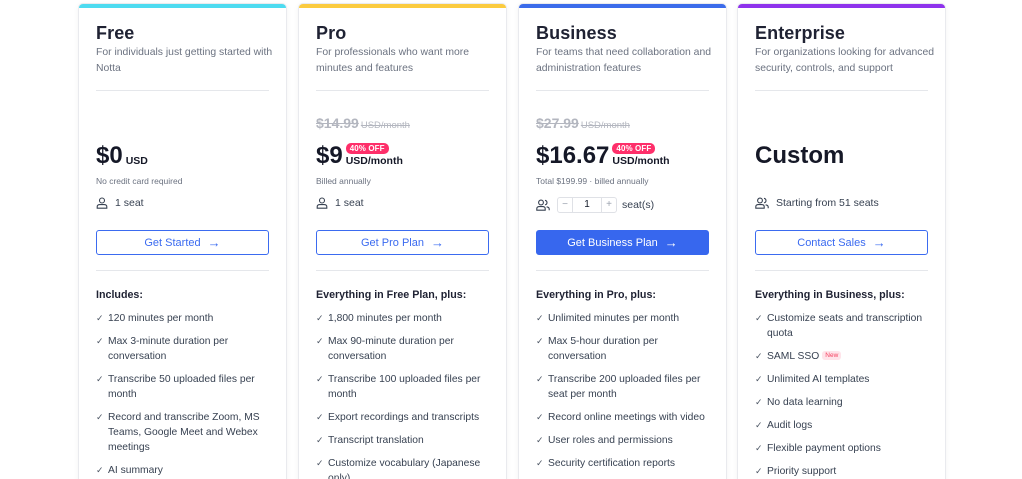 This screenshot has width=1022, height=479. Describe the element at coordinates (596, 295) in the screenshot. I see `includes-title: Everything in Pro, plus:` at that location.